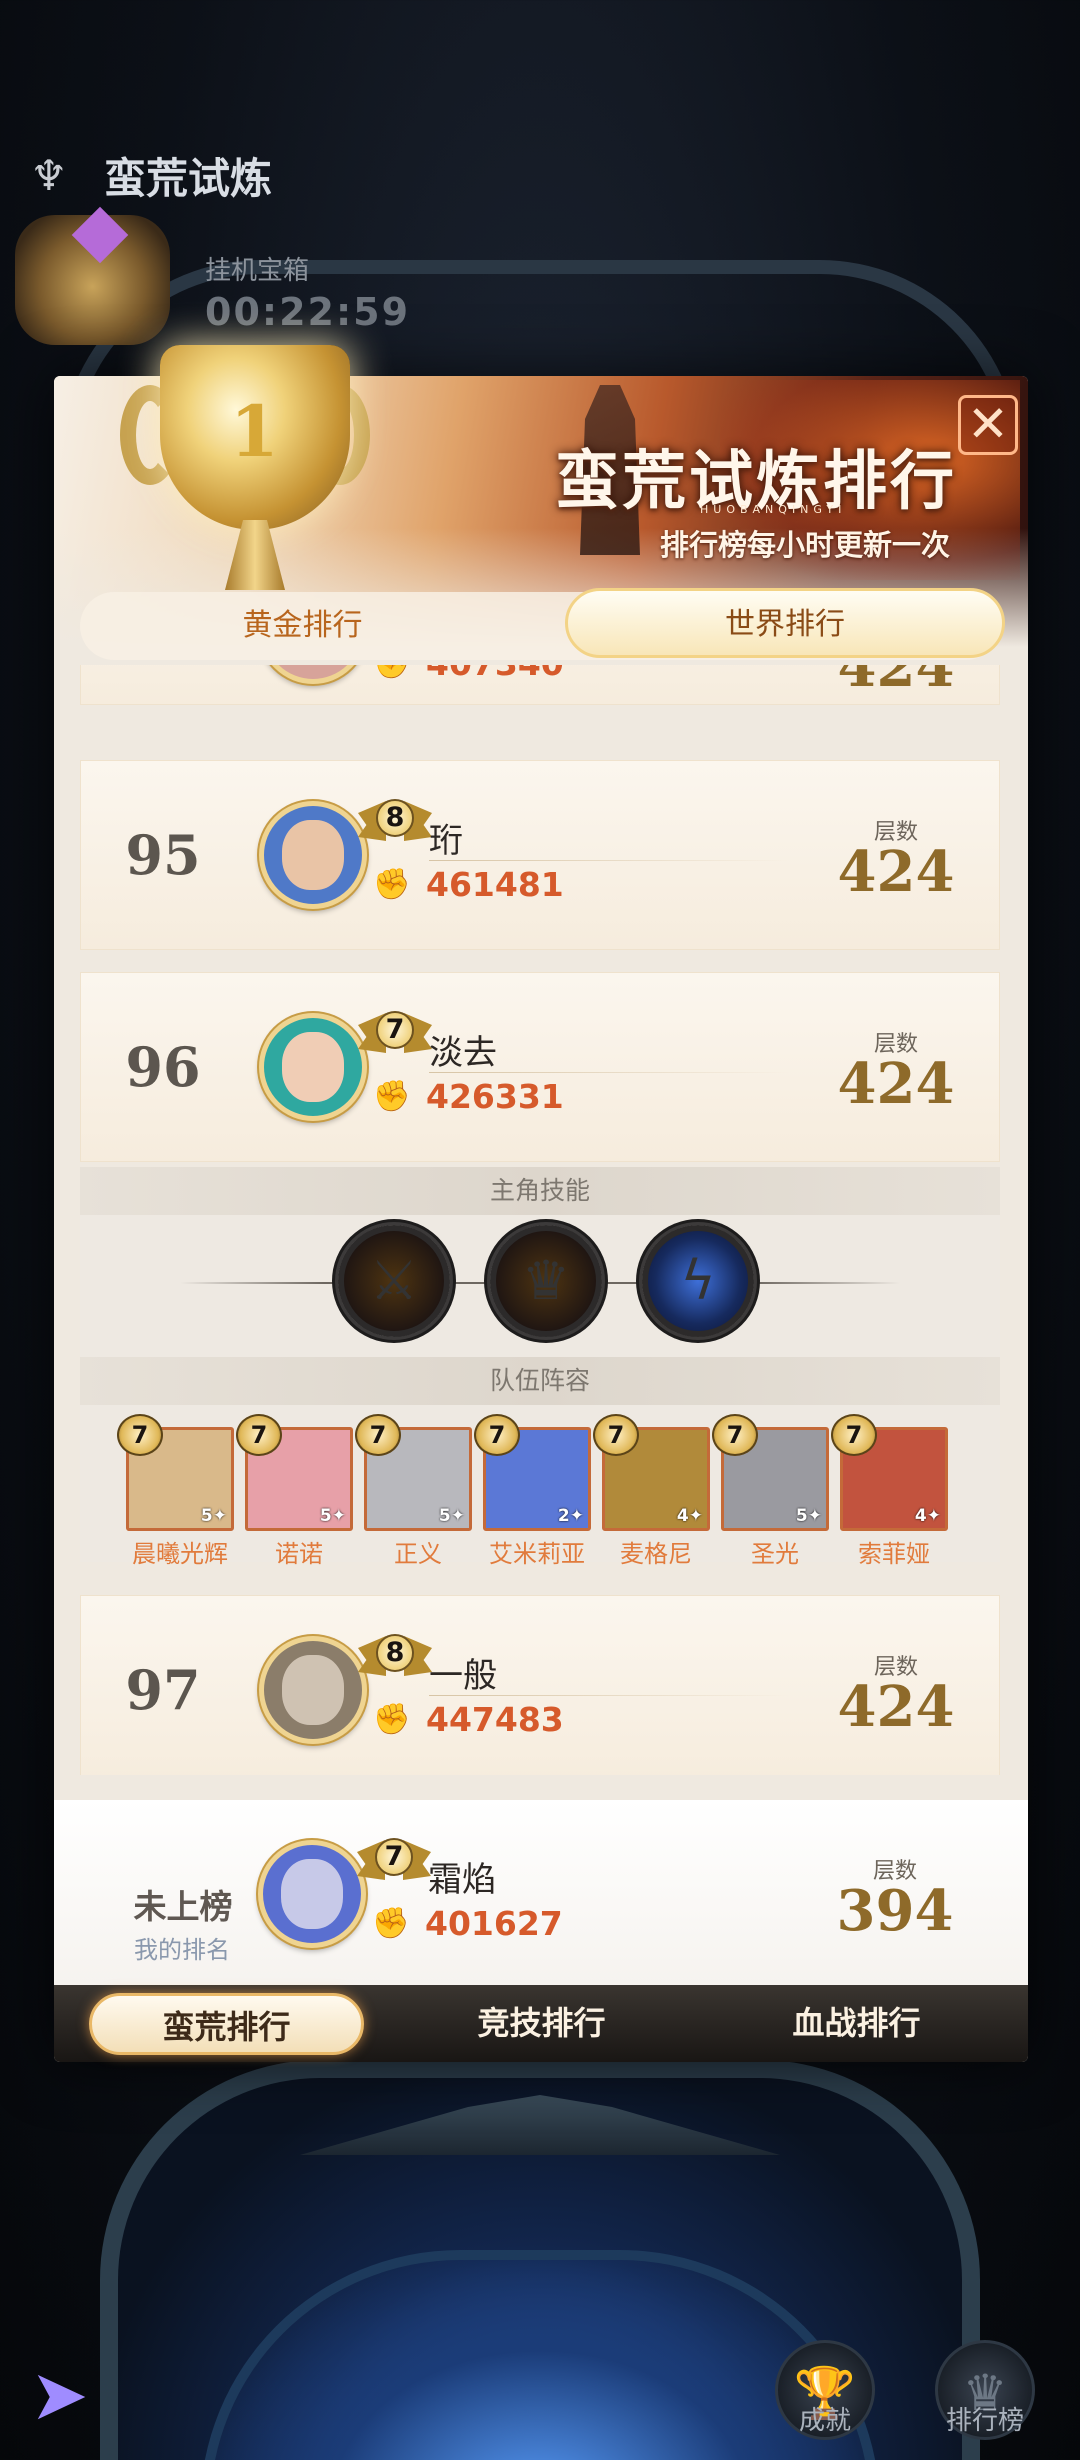  I want to click on leaderboard-label: 排行榜, so click(984, 2421).